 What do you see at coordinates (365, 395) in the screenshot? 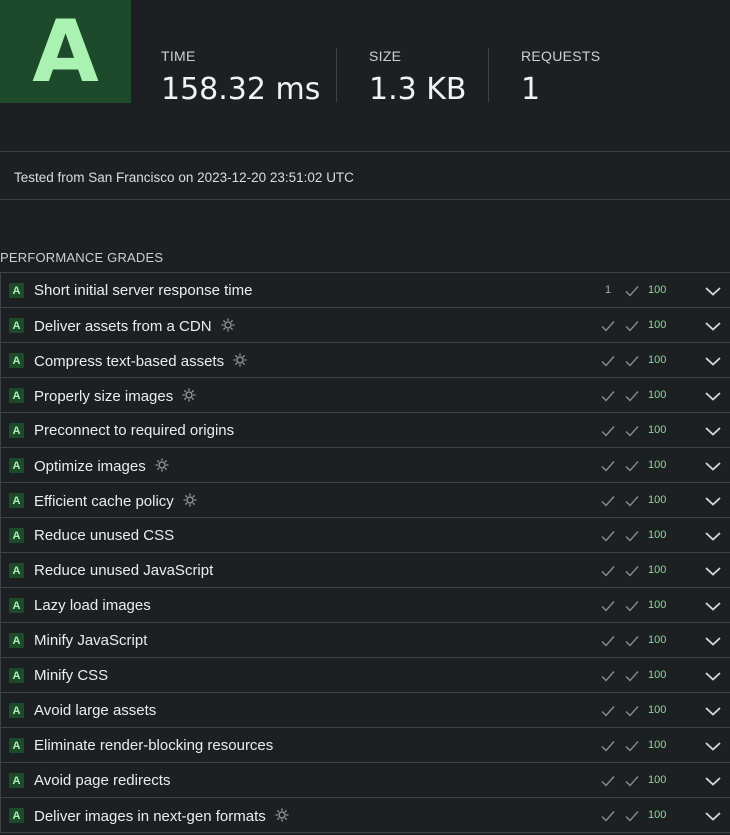
I see `grade-row: A Properly size images 100` at bounding box center [365, 395].